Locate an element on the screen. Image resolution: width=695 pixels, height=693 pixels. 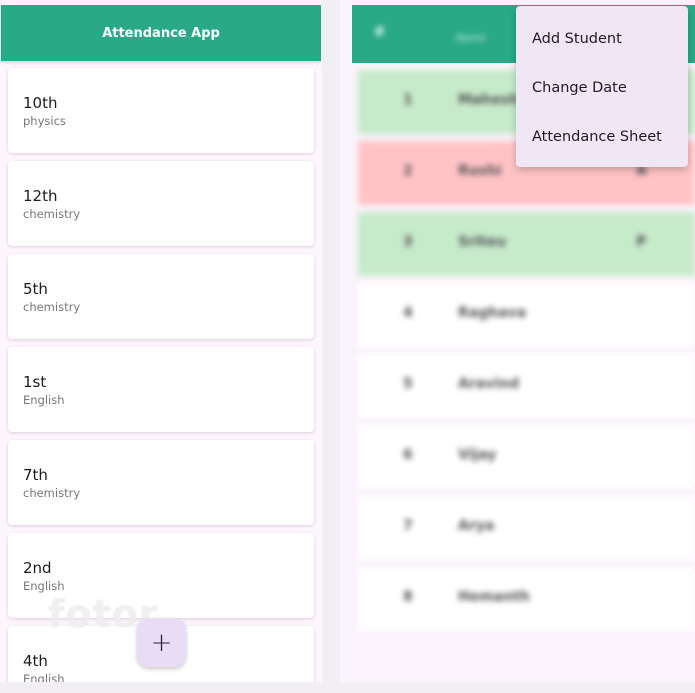
student-row: 8 Hemanth is located at coordinates (526, 599).